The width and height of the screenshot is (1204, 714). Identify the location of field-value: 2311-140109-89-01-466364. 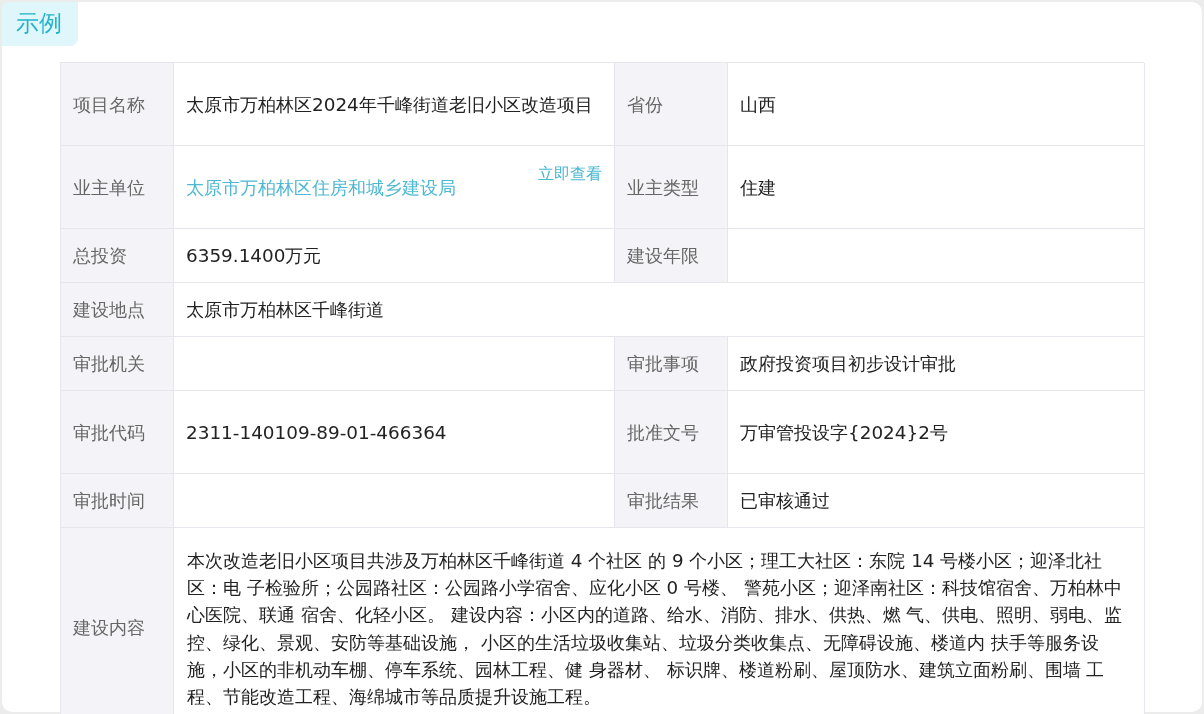
(316, 432).